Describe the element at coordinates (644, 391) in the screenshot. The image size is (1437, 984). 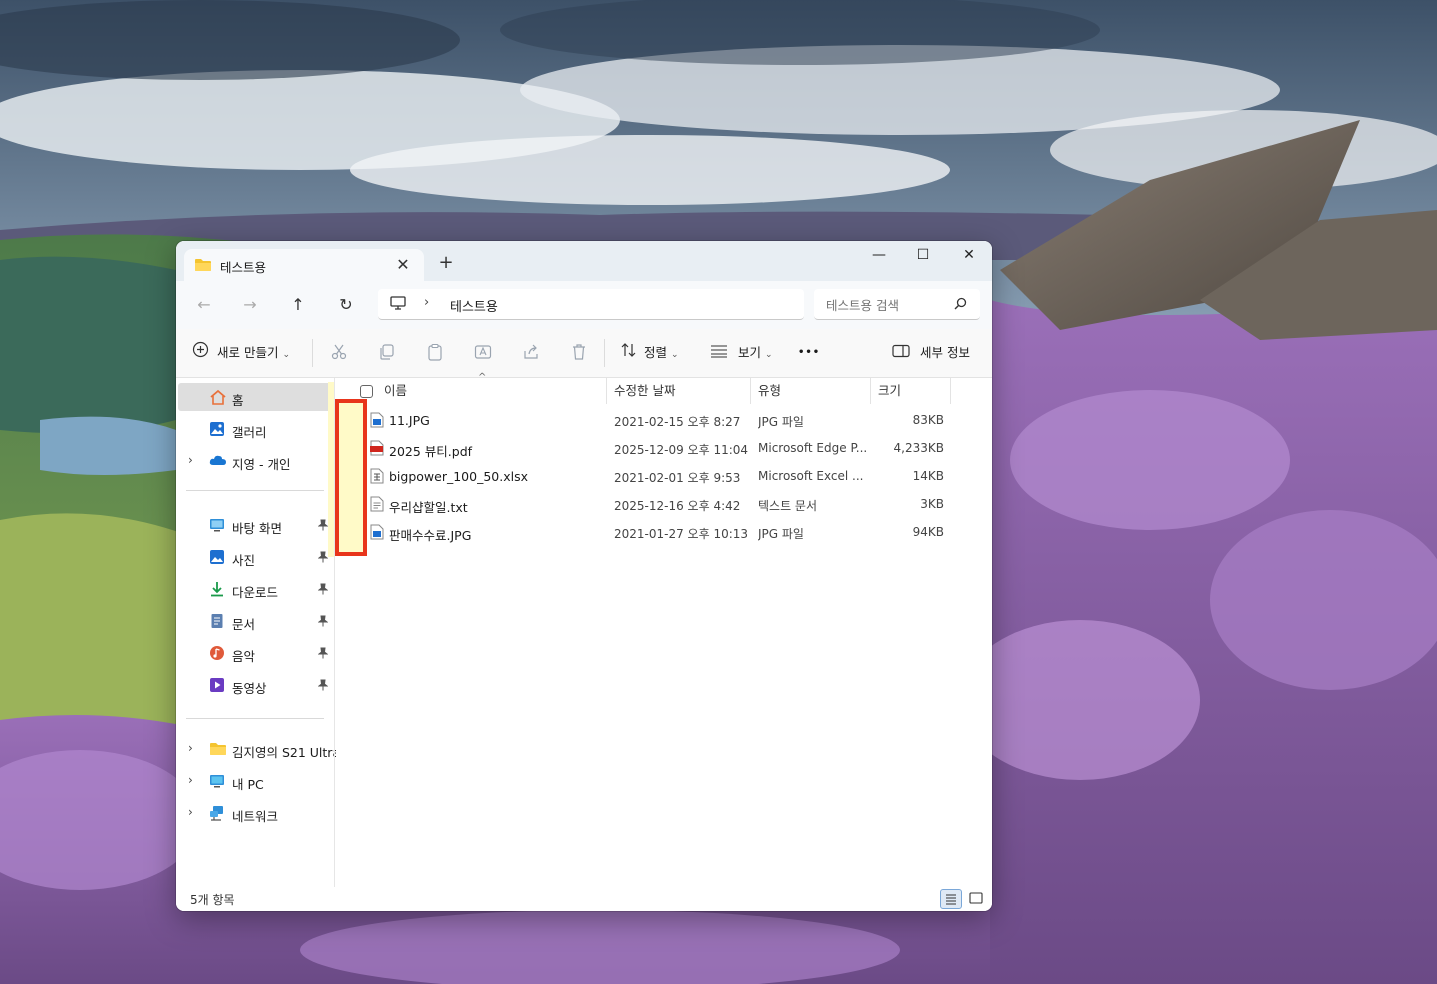
I see `column-header-date: 수정한 날짜` at that location.